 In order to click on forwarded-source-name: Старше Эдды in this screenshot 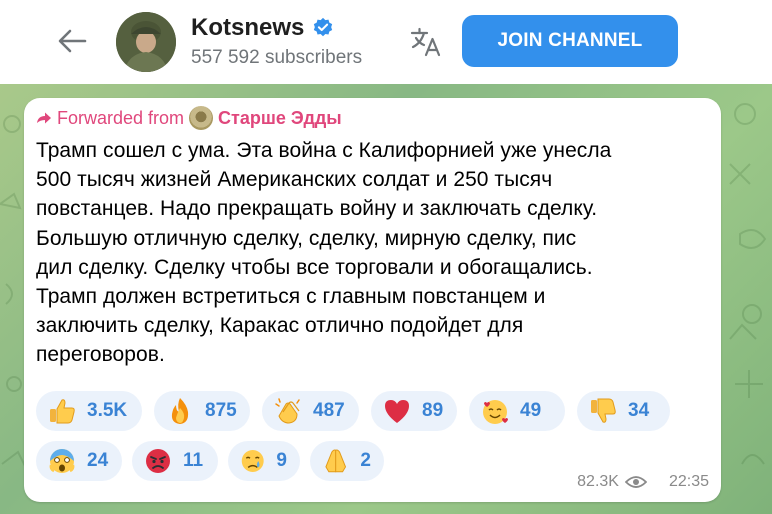, I will do `click(280, 118)`.